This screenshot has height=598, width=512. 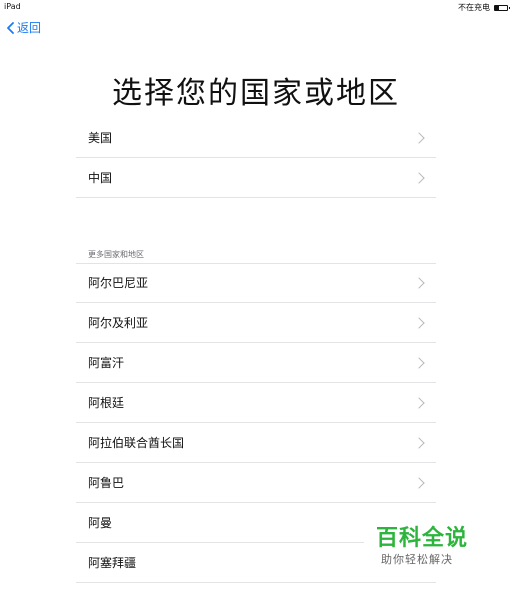 What do you see at coordinates (256, 178) in the screenshot?
I see `country-row: 中国` at bounding box center [256, 178].